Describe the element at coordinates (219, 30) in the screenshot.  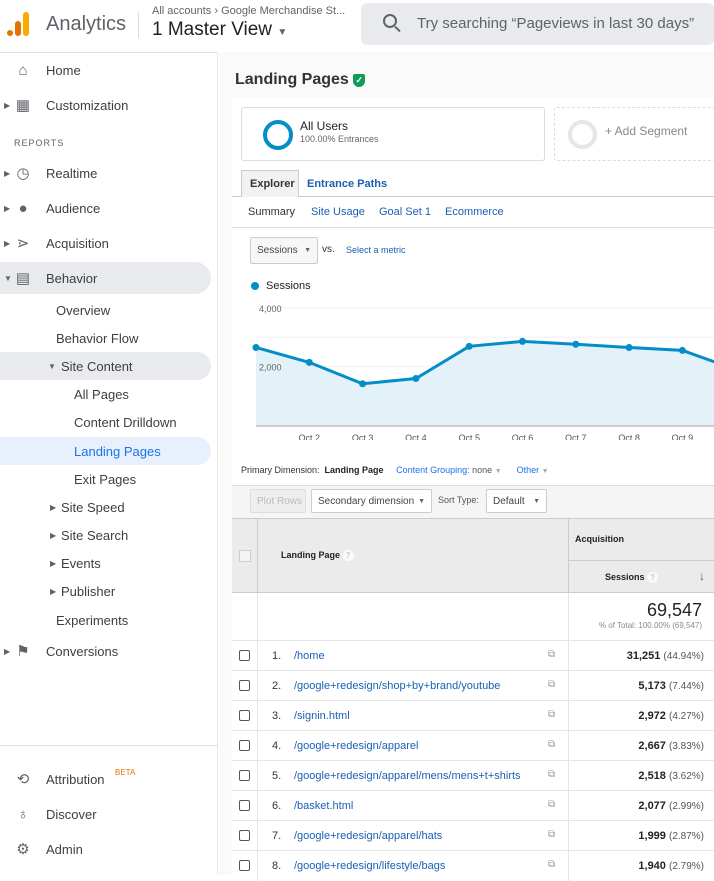
I see `view-selector: 1 Master View ▼` at that location.